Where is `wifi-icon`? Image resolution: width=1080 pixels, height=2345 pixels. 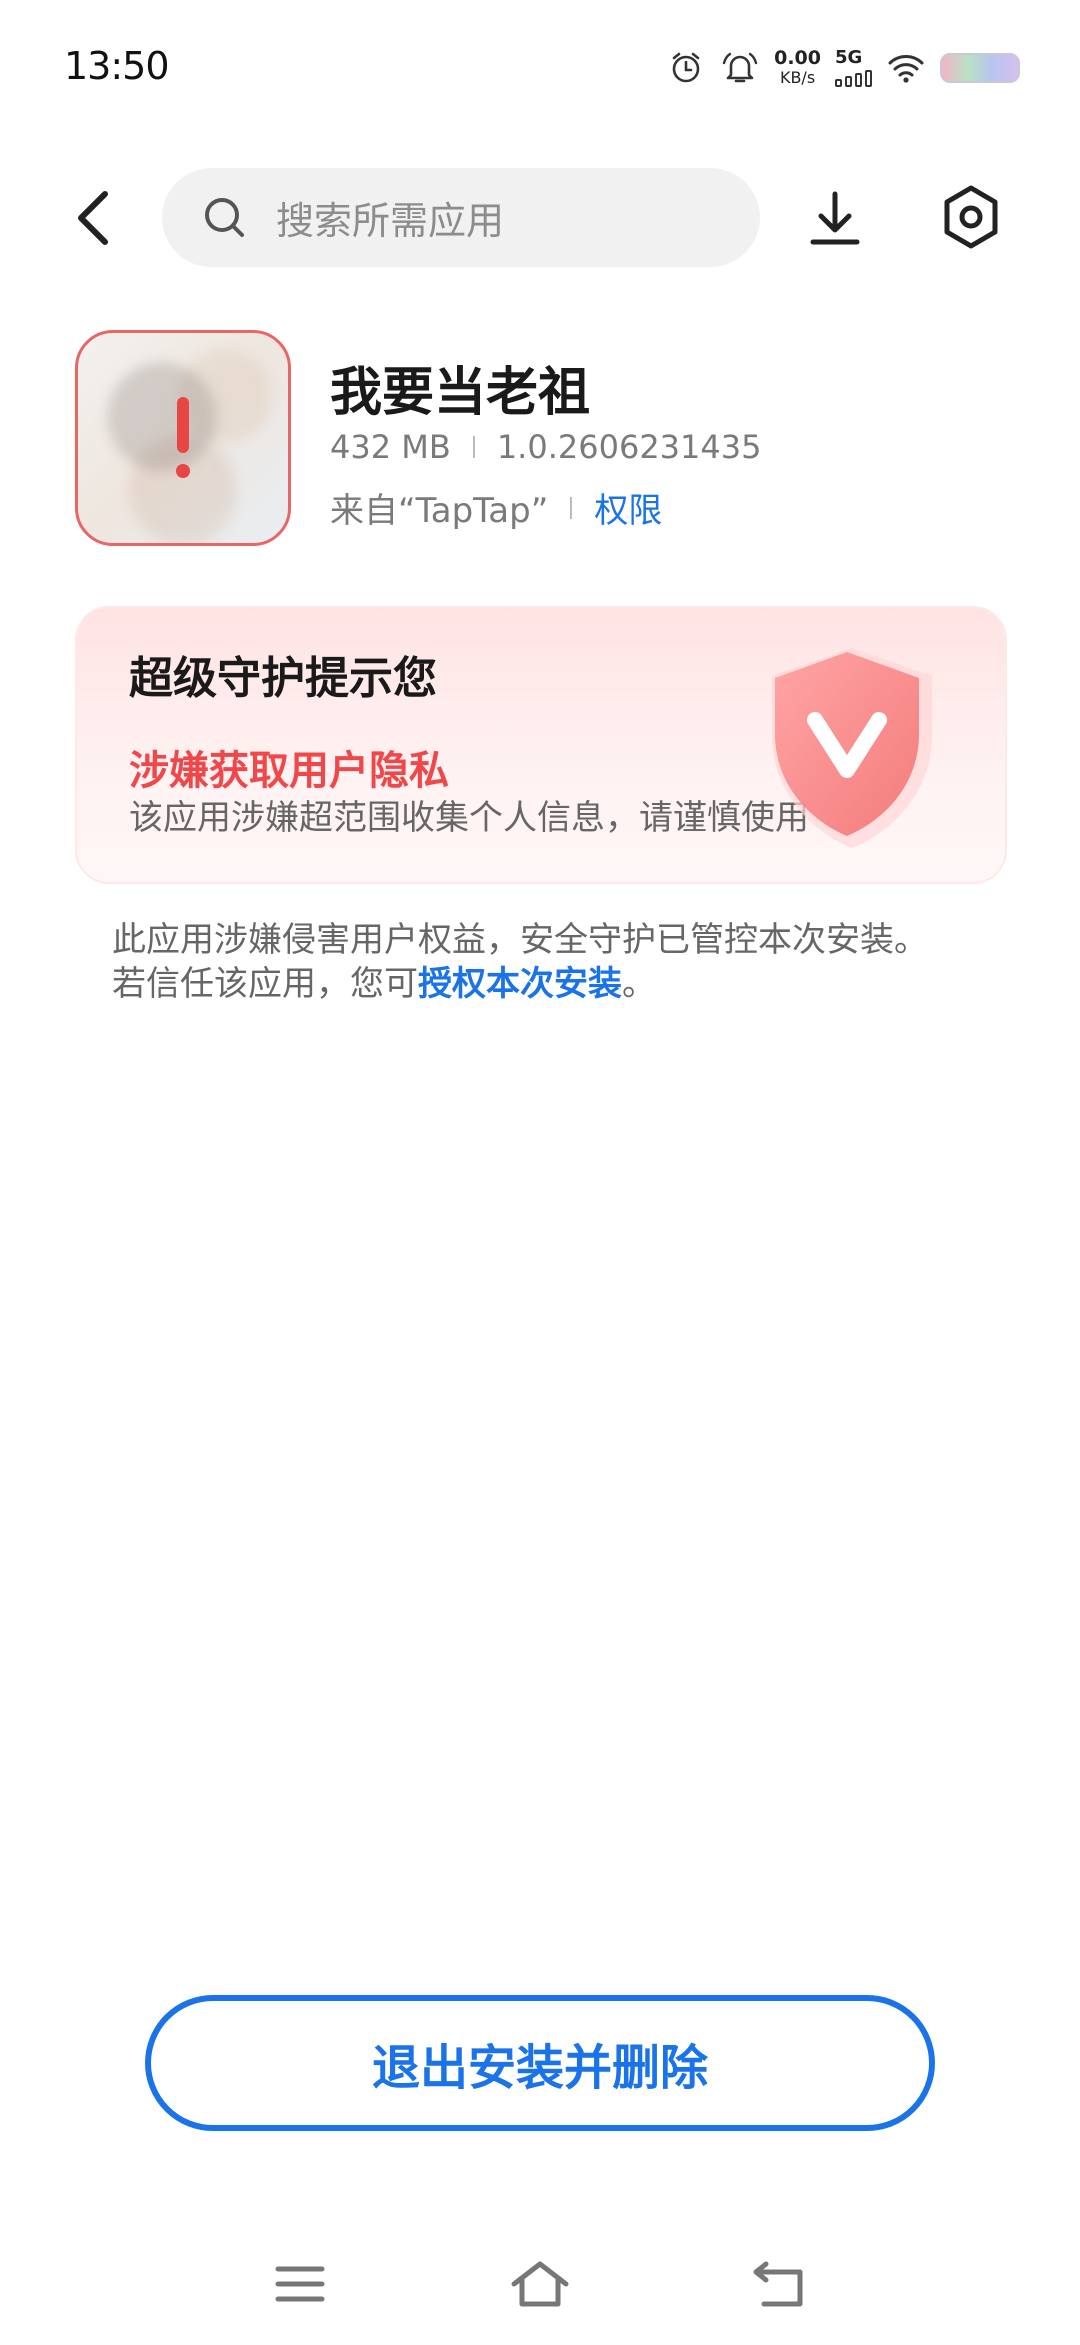 wifi-icon is located at coordinates (906, 68).